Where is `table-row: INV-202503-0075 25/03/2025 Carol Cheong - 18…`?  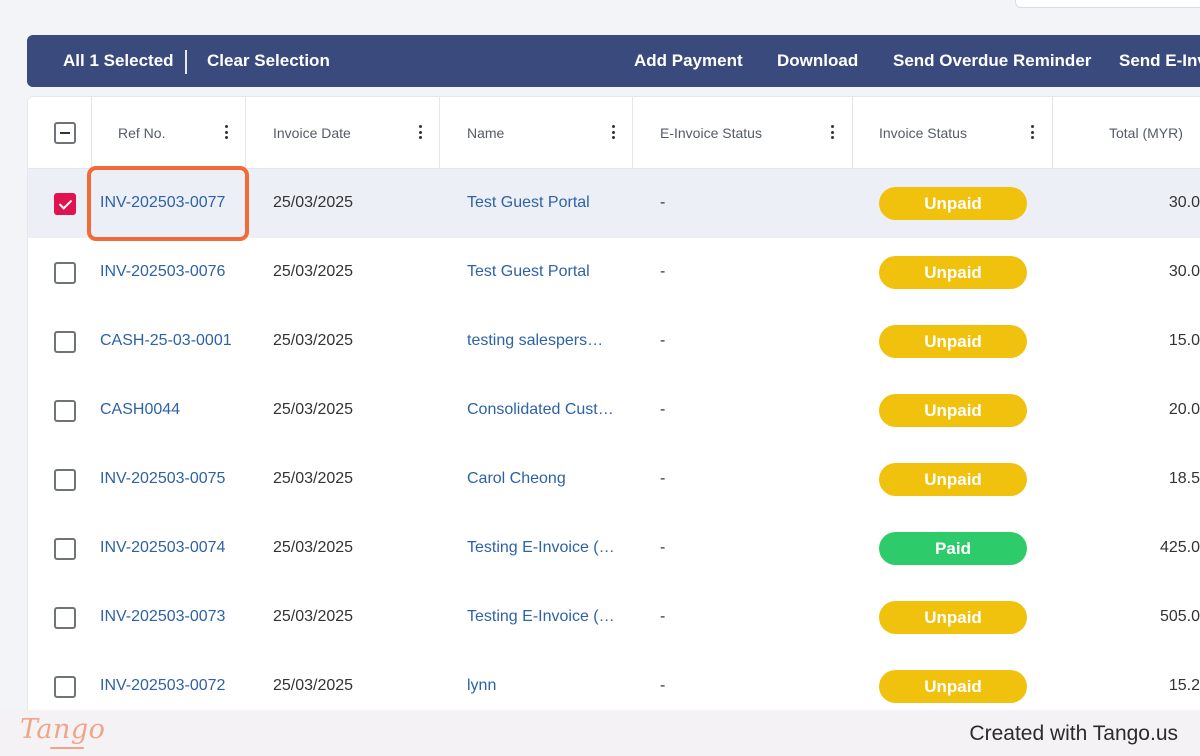
table-row: INV-202503-0075 25/03/2025 Carol Cheong - 18… is located at coordinates (614, 479).